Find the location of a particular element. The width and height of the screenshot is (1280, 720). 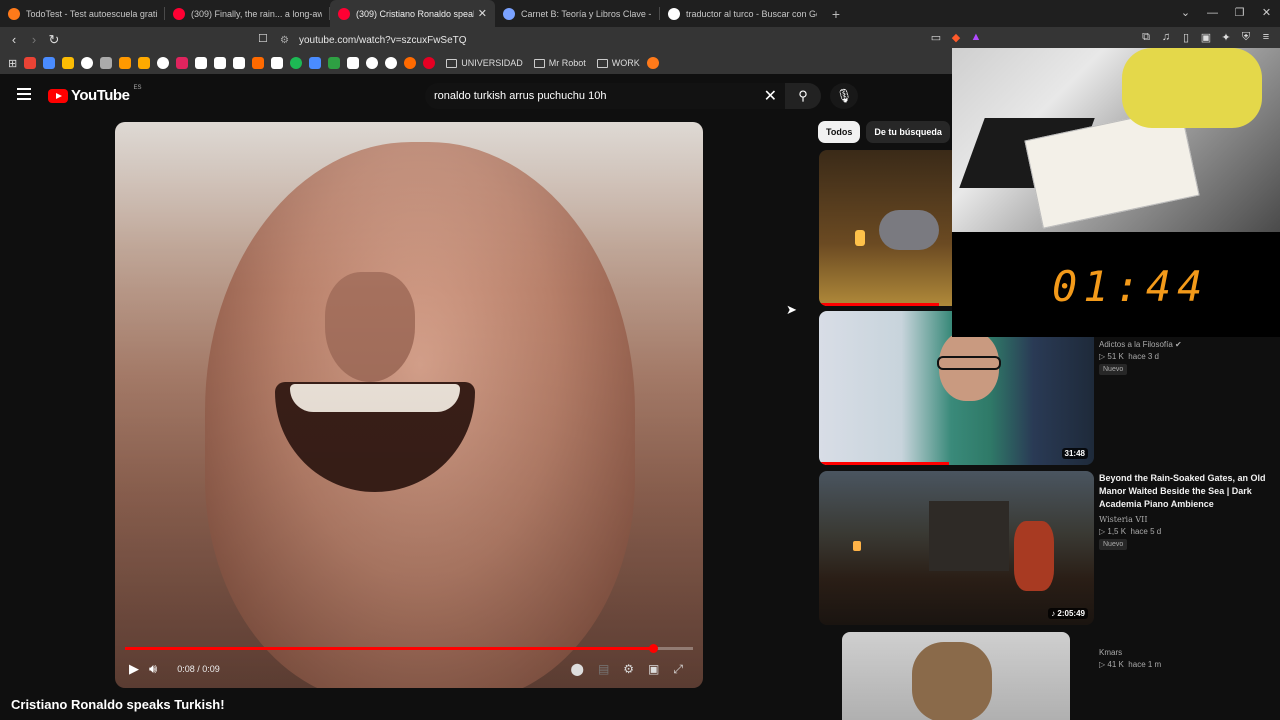

vpn-icon: ⛨ is located at coordinates (1246, 37).